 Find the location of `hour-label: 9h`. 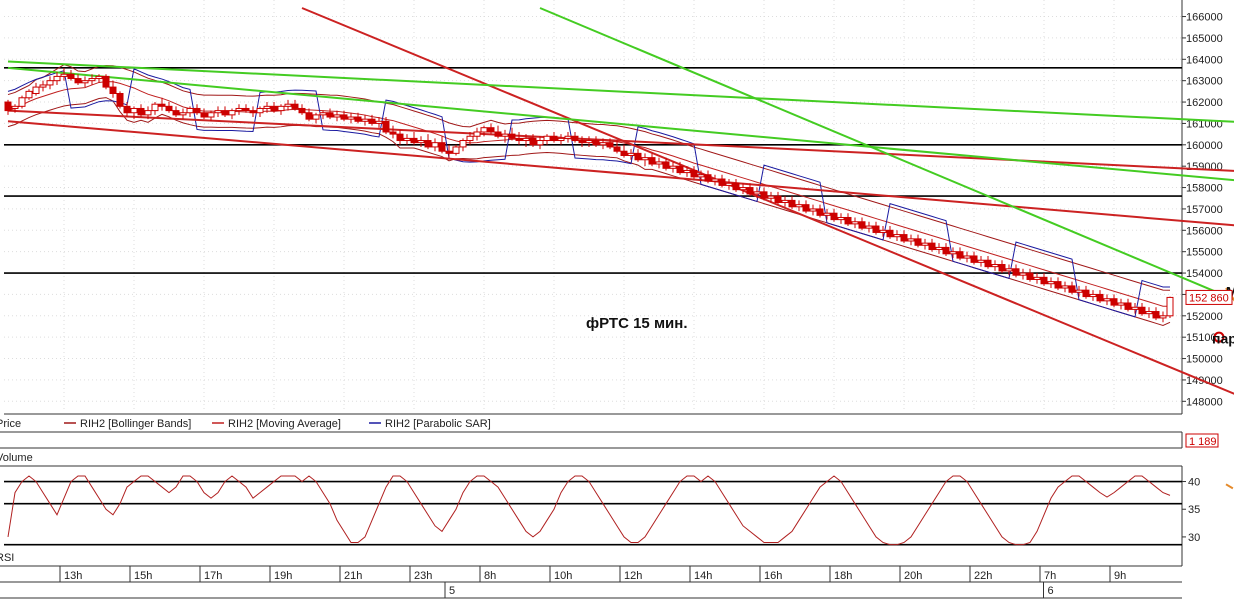

hour-label: 9h is located at coordinates (1120, 576).